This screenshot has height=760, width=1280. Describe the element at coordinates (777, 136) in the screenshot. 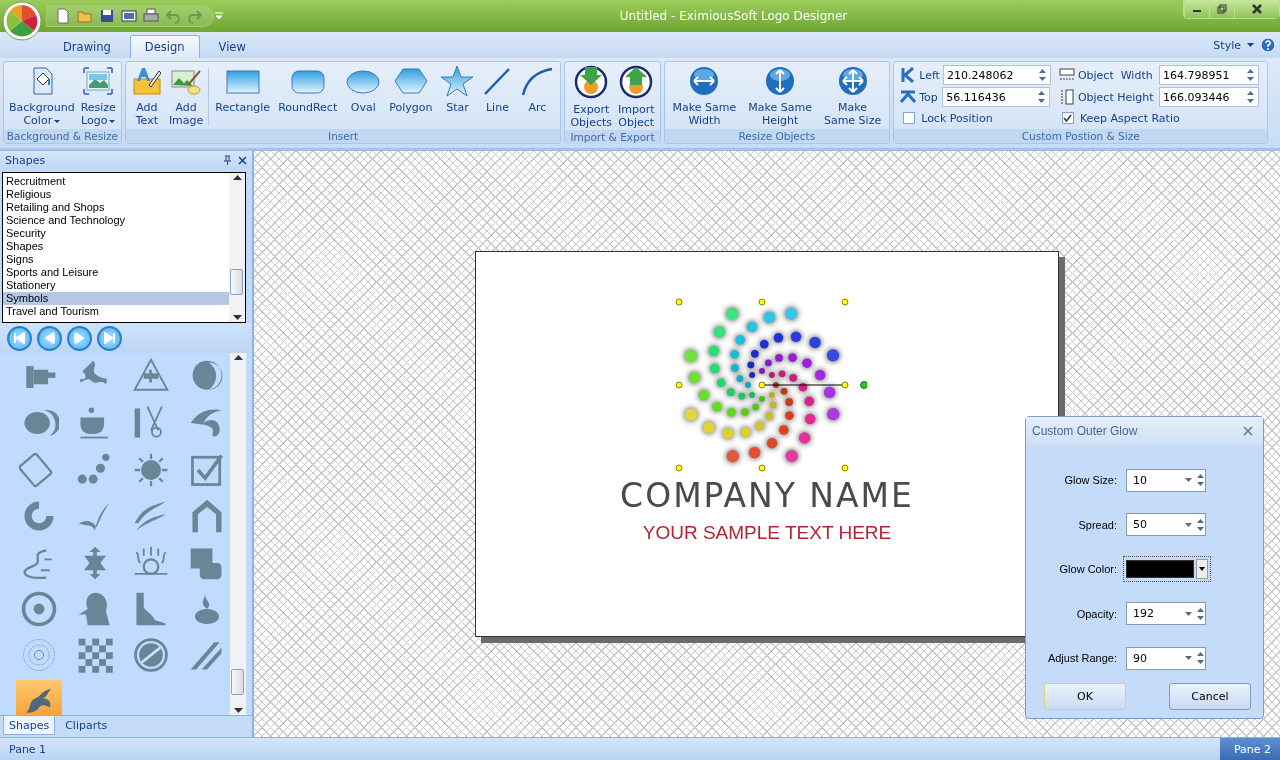

I see `group-title: Resize Objects` at that location.